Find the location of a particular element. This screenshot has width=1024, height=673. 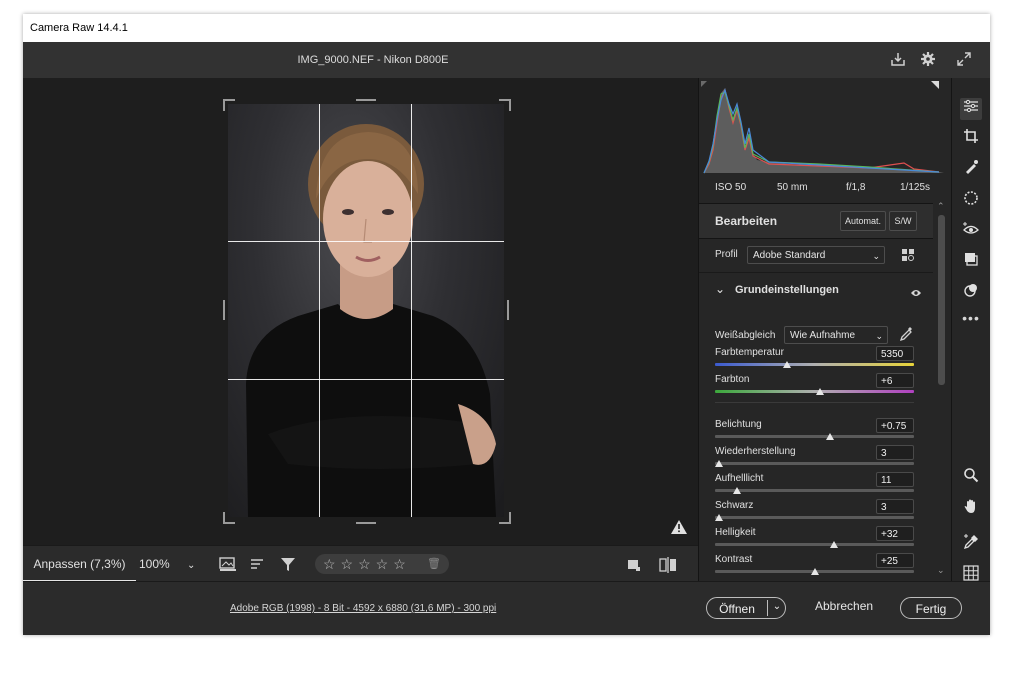

slider-label: Kontrast is located at coordinates (734, 559).